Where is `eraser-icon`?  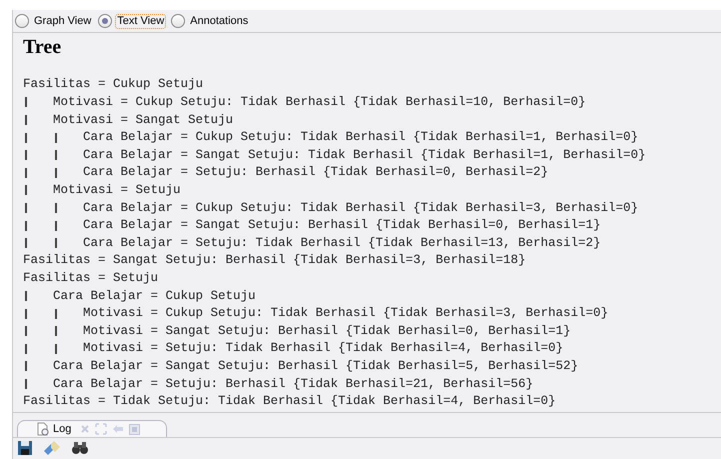
eraser-icon is located at coordinates (52, 448).